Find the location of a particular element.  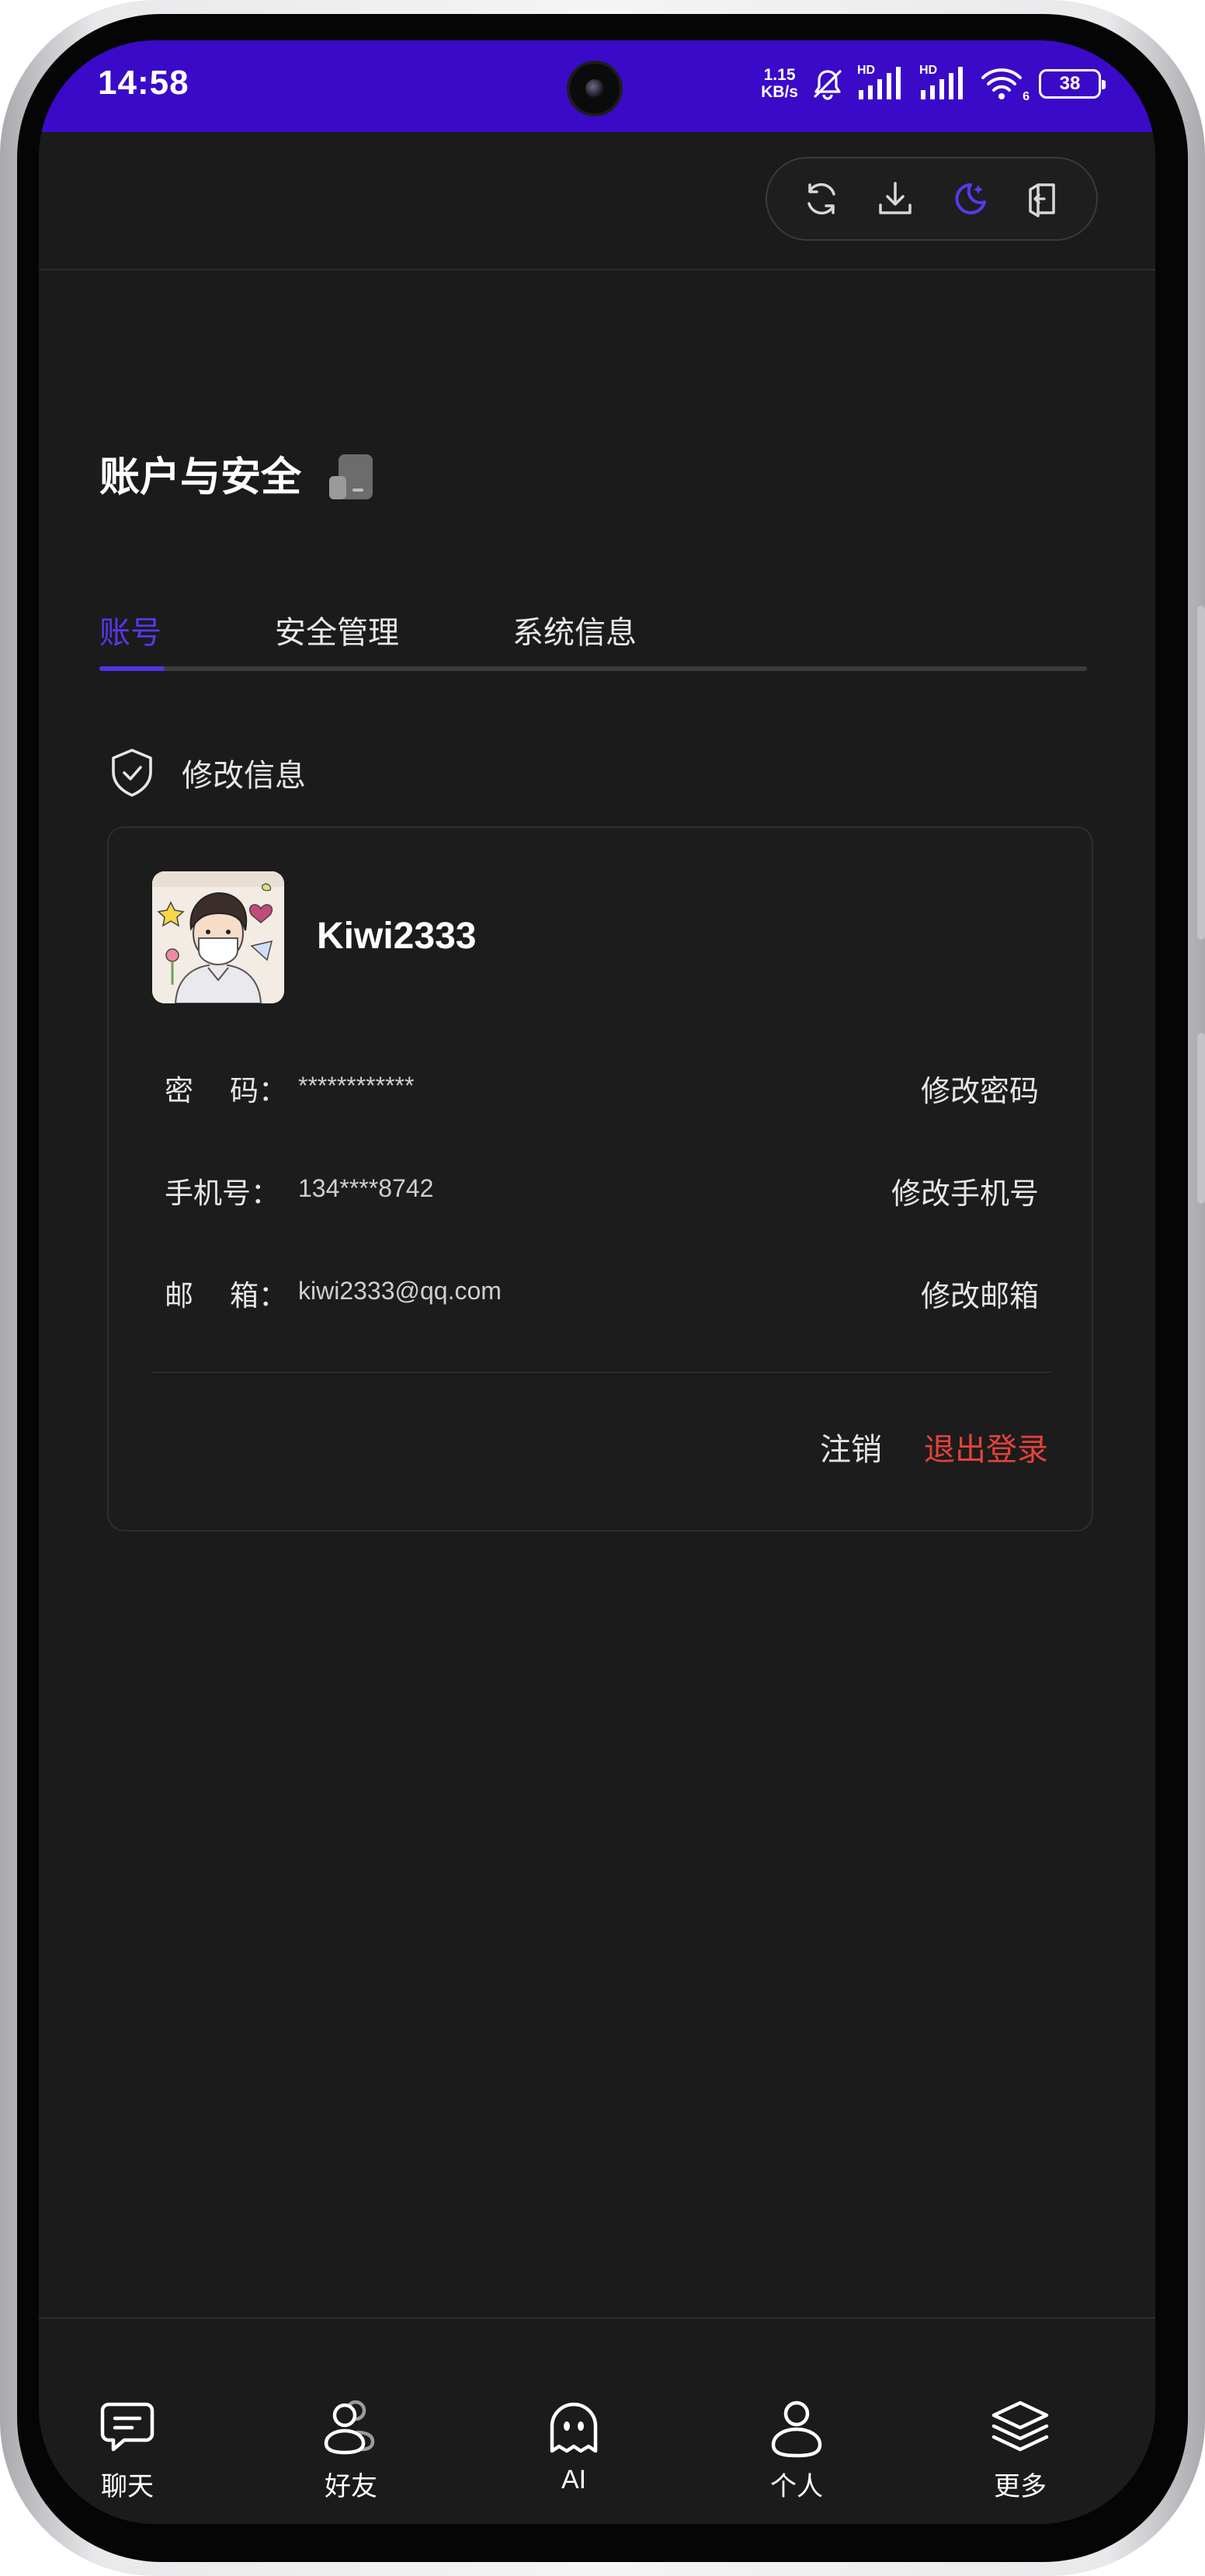

exit-button is located at coordinates (1043, 199).